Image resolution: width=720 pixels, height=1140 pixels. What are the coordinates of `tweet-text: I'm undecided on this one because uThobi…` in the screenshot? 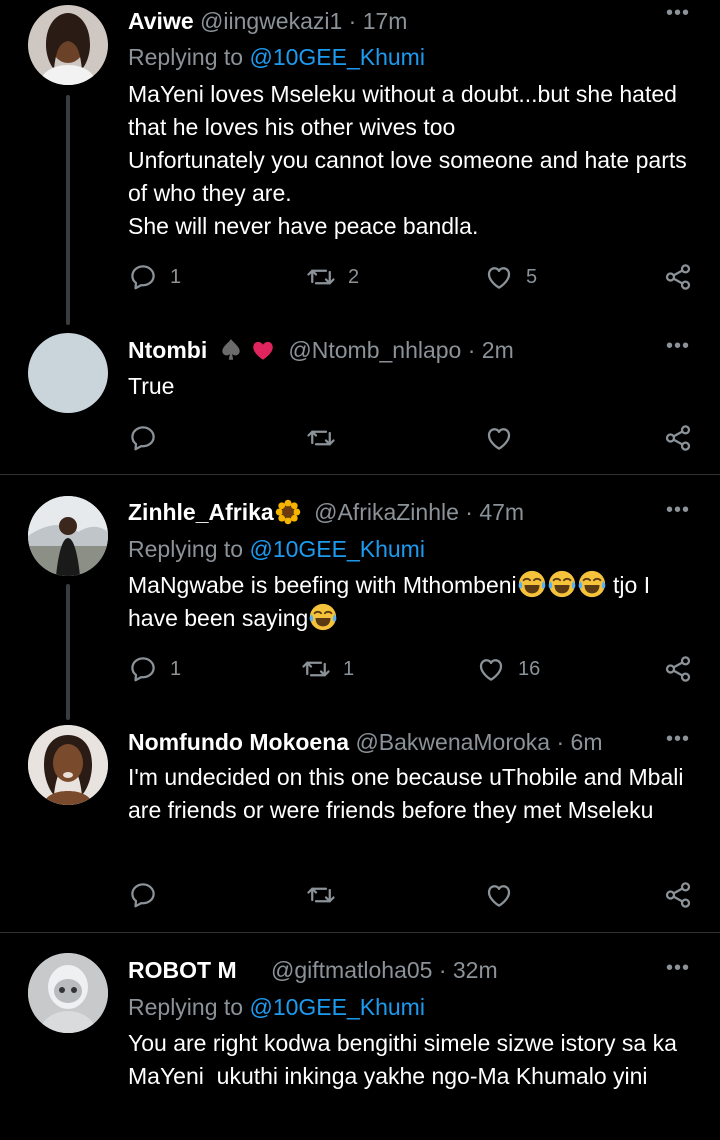 It's located at (406, 793).